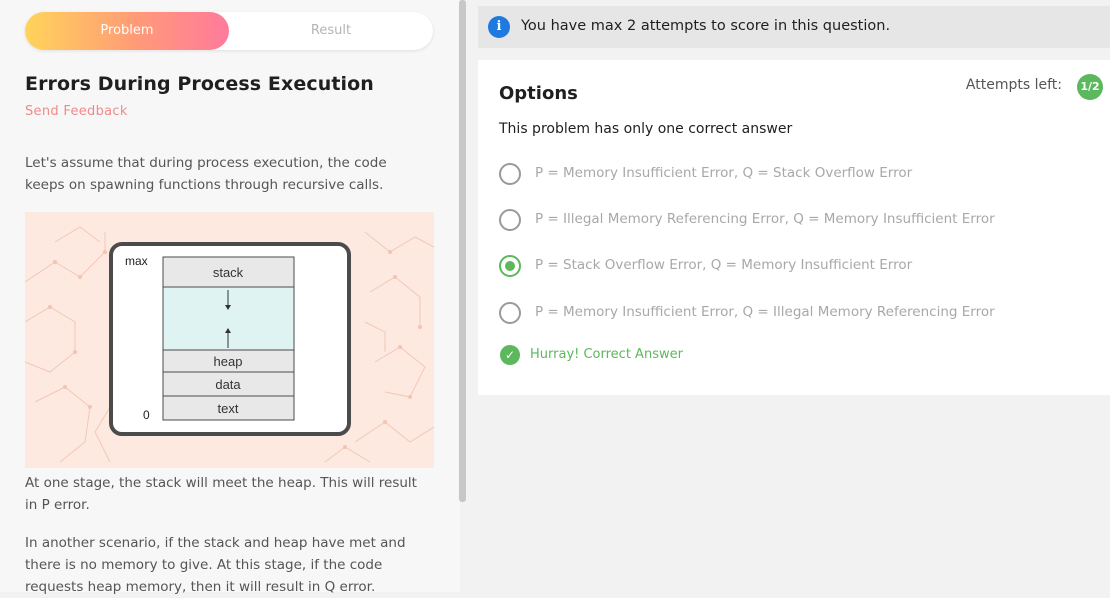 This screenshot has width=1110, height=598. Describe the element at coordinates (136, 261) in the screenshot. I see `max-label: max` at that location.